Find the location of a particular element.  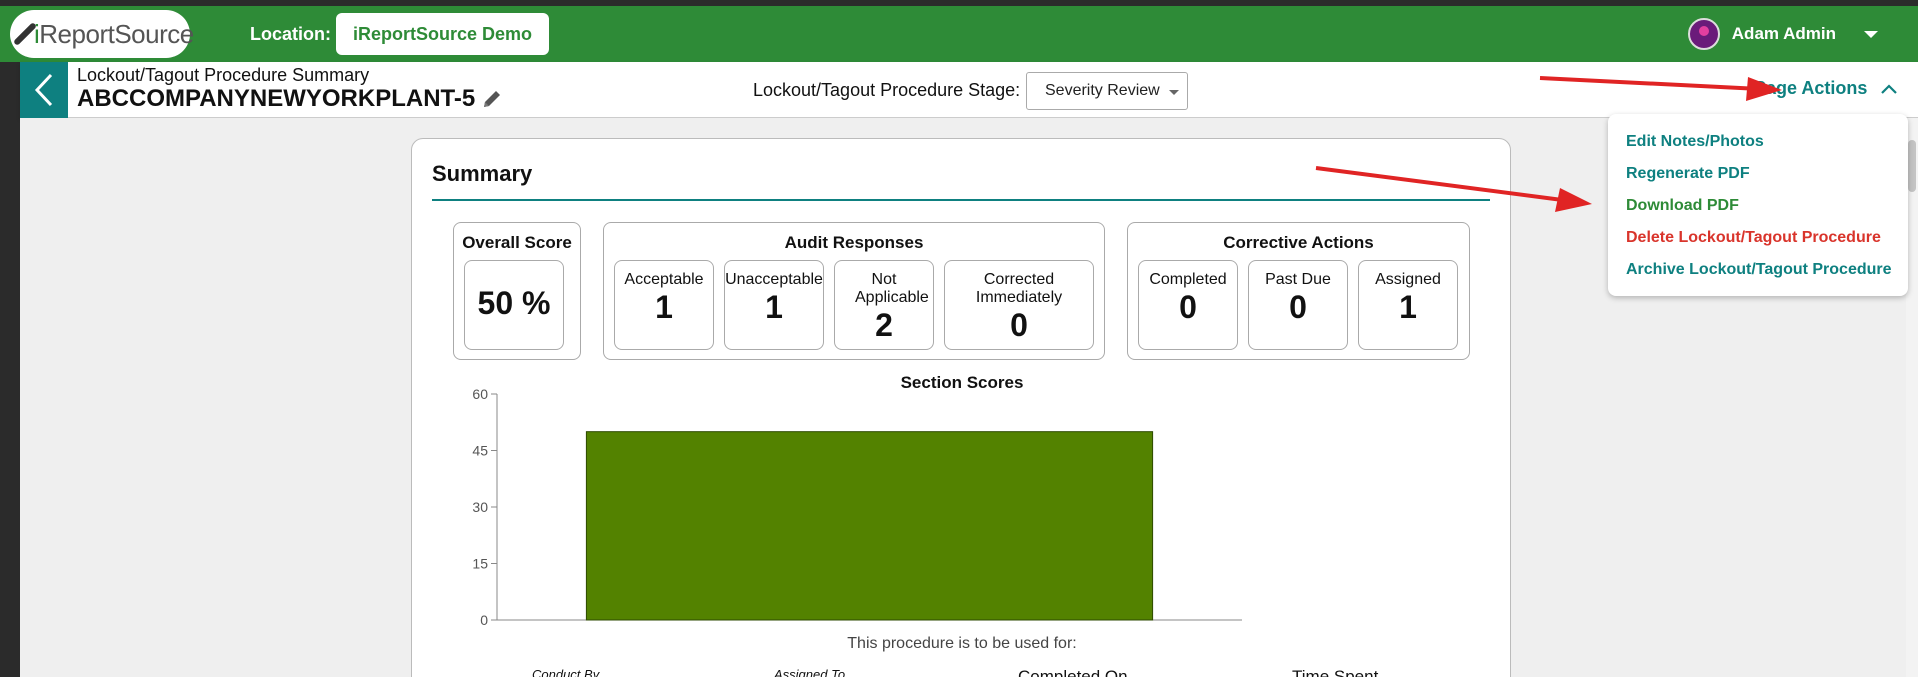

tile-label: Completed is located at coordinates (1188, 279).